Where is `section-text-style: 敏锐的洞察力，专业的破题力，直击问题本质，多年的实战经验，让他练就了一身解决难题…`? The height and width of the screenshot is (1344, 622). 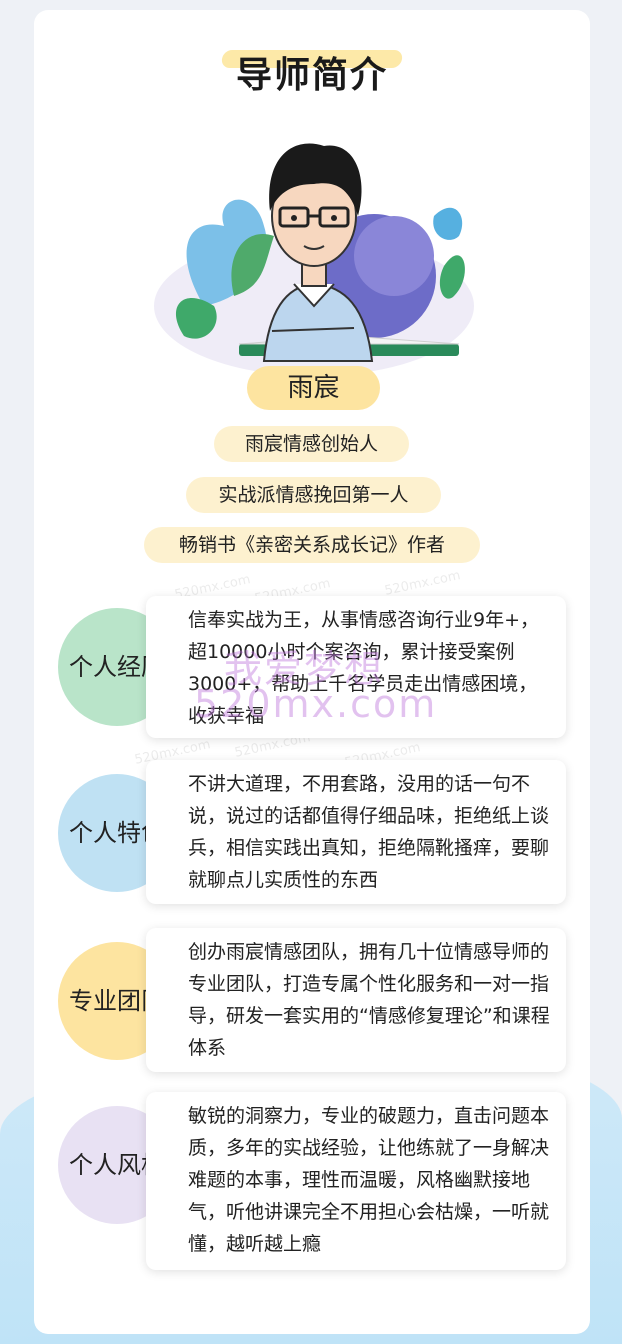 section-text-style: 敏锐的洞察力，专业的破题力，直击问题本质，多年的实战经验，让他练就了一身解决难题… is located at coordinates (356, 1181).